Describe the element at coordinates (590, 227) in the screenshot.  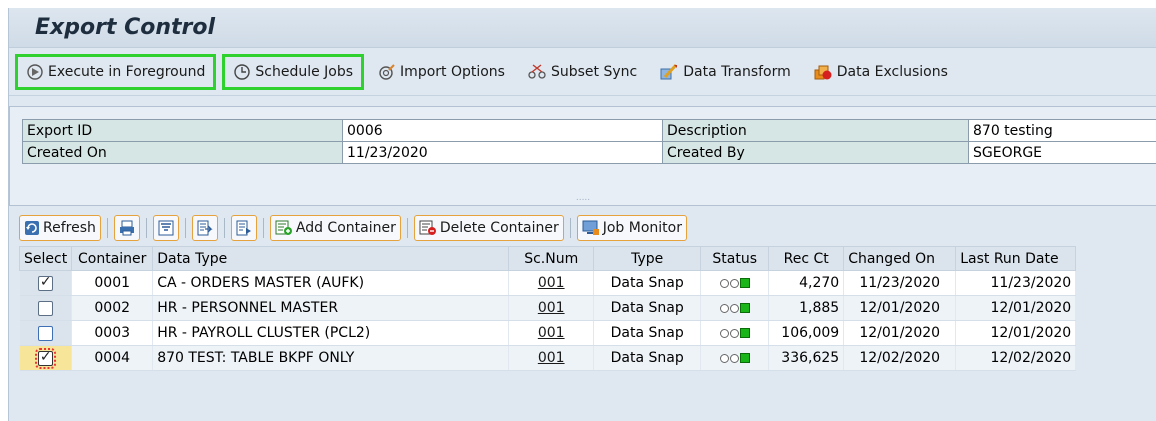
I see `monitor-icon` at that location.